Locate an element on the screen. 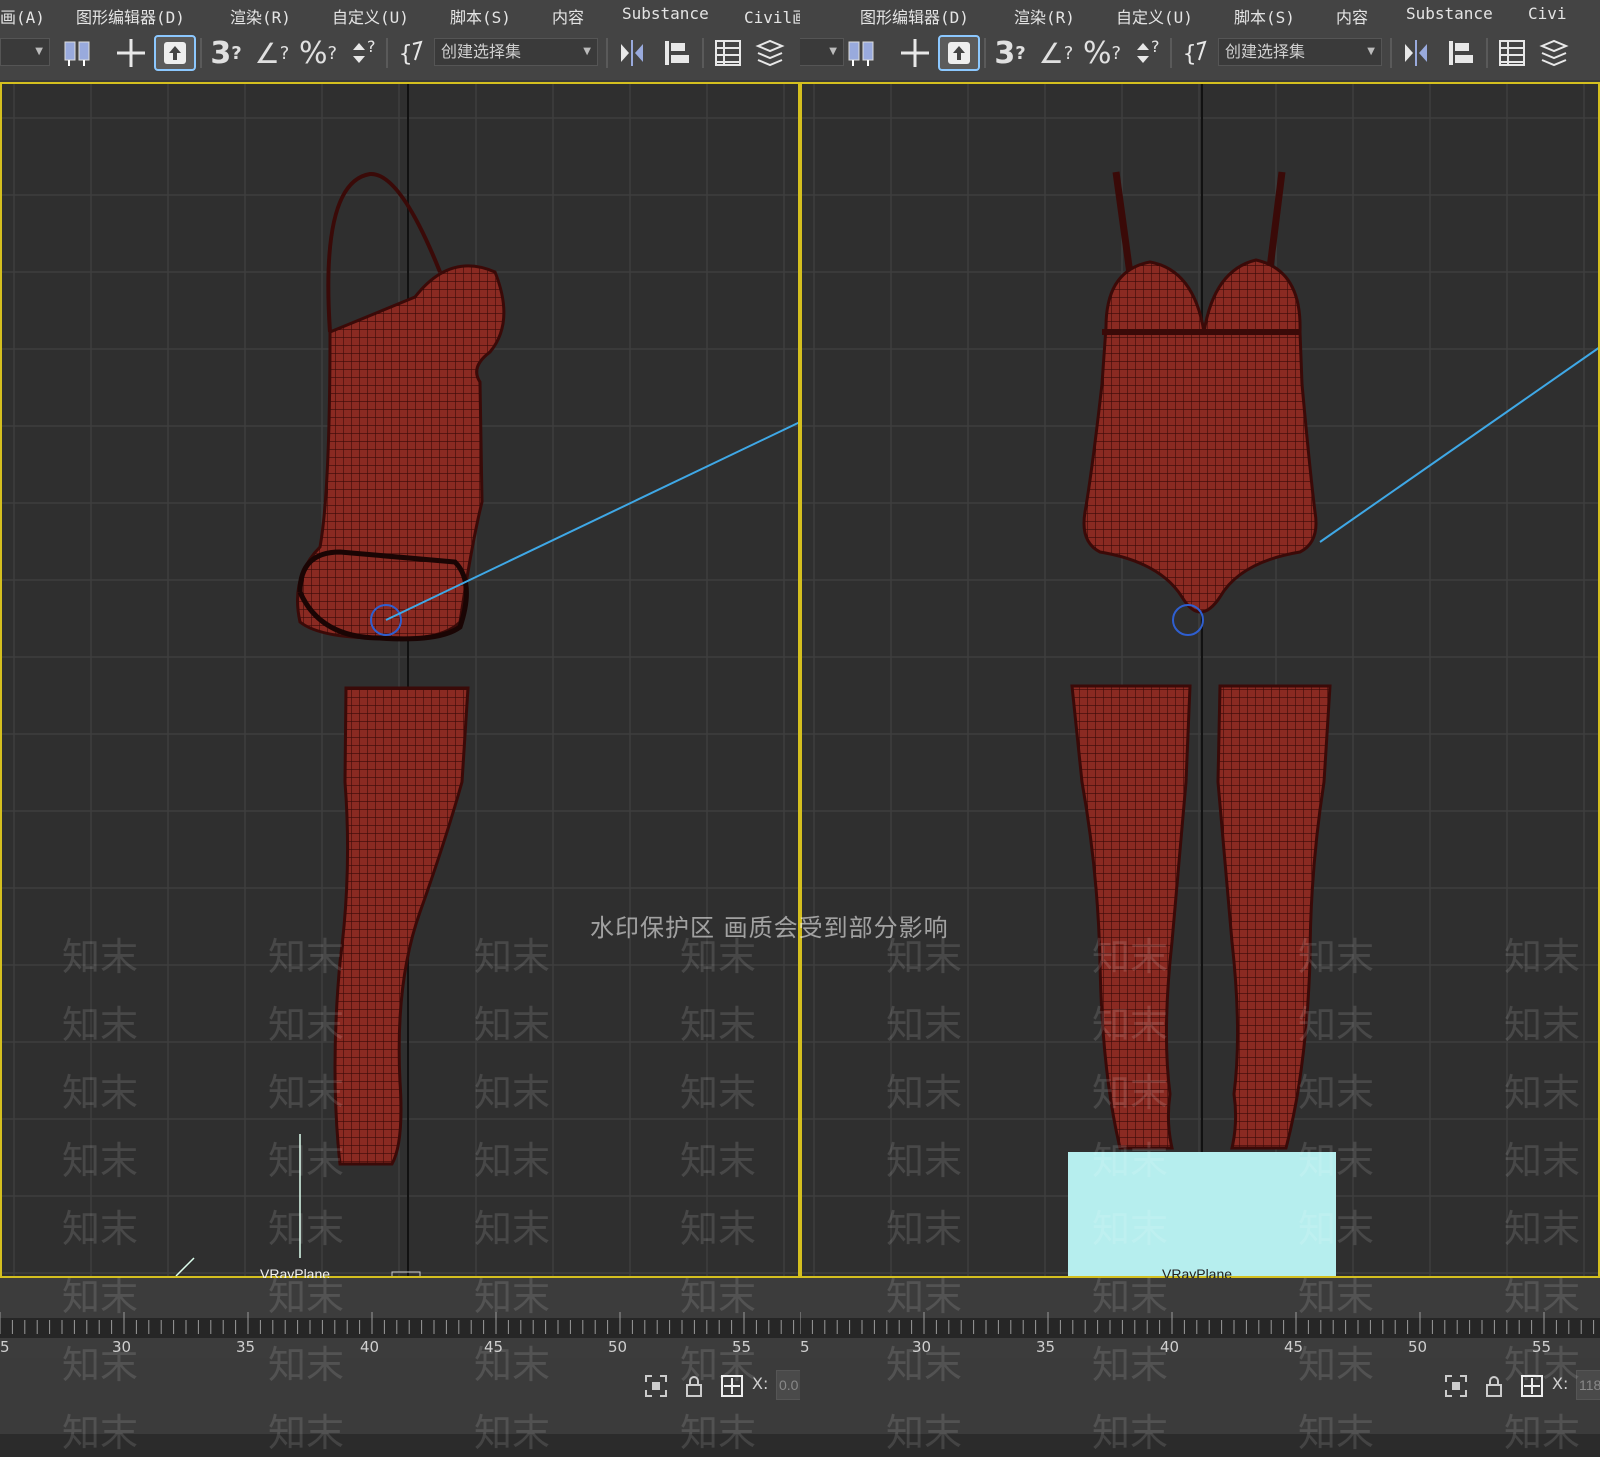 The width and height of the screenshot is (1600, 1457). lock-icon is located at coordinates (694, 1386).